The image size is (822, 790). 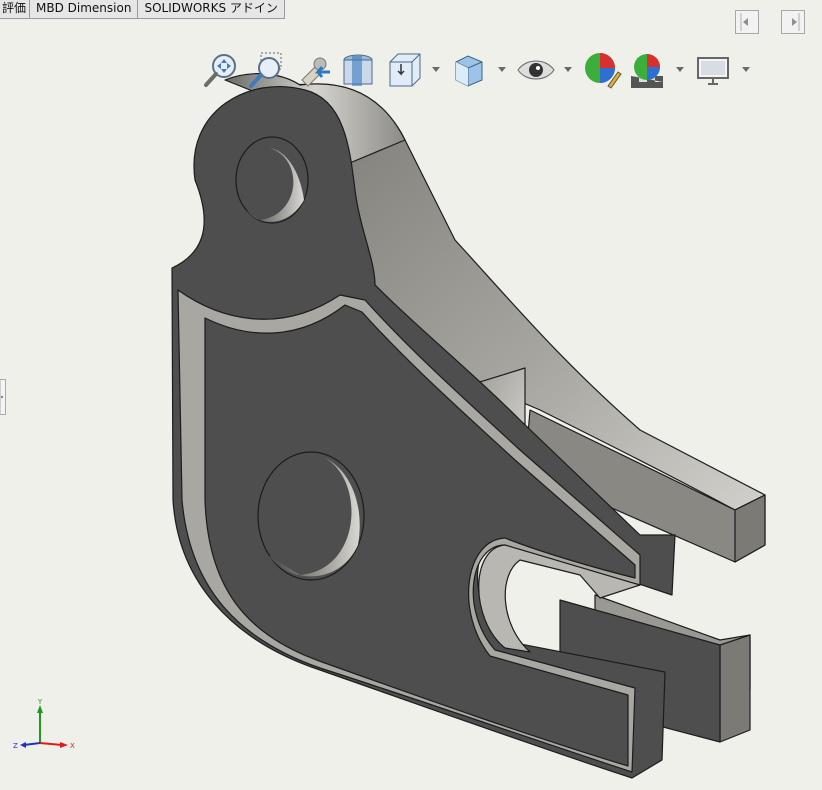 I want to click on lower-arm-end, so click(x=735, y=688).